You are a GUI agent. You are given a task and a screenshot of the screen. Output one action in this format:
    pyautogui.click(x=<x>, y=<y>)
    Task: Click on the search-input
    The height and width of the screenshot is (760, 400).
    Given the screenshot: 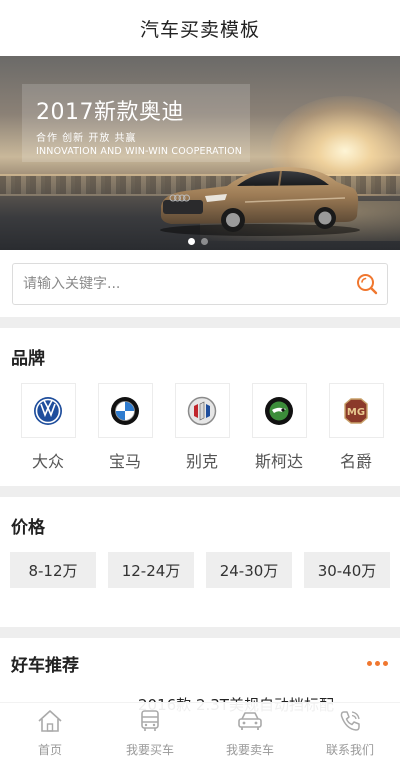 What is the action you would take?
    pyautogui.click(x=180, y=284)
    